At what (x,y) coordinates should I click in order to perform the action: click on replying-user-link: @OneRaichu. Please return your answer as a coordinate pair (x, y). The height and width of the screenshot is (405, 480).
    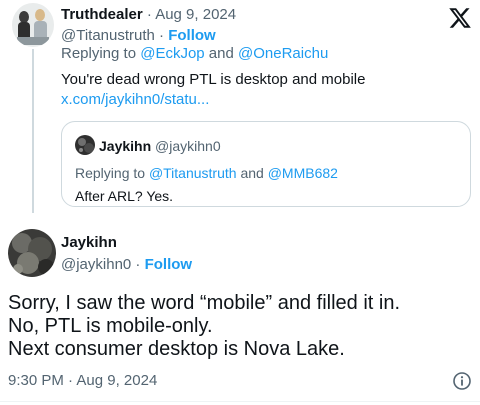
    Looking at the image, I should click on (283, 53).